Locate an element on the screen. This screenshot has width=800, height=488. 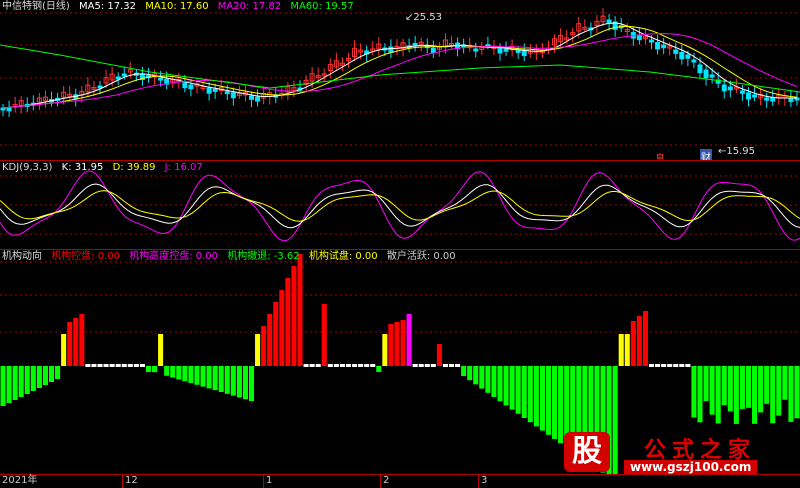
event-mark-finance: 财 is located at coordinates (706, 154).